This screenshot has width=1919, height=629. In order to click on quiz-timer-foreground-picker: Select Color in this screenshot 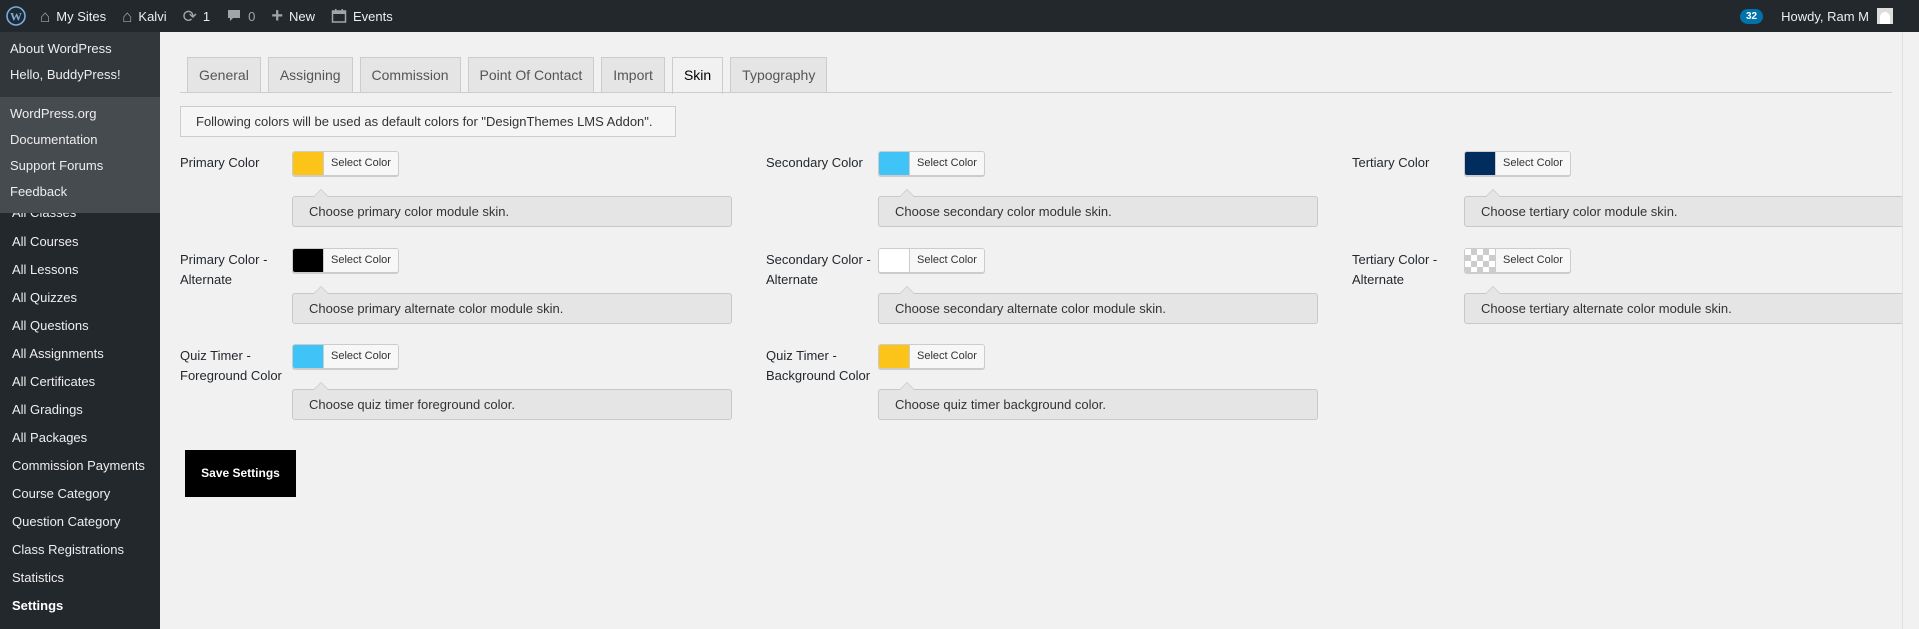, I will do `click(345, 356)`.